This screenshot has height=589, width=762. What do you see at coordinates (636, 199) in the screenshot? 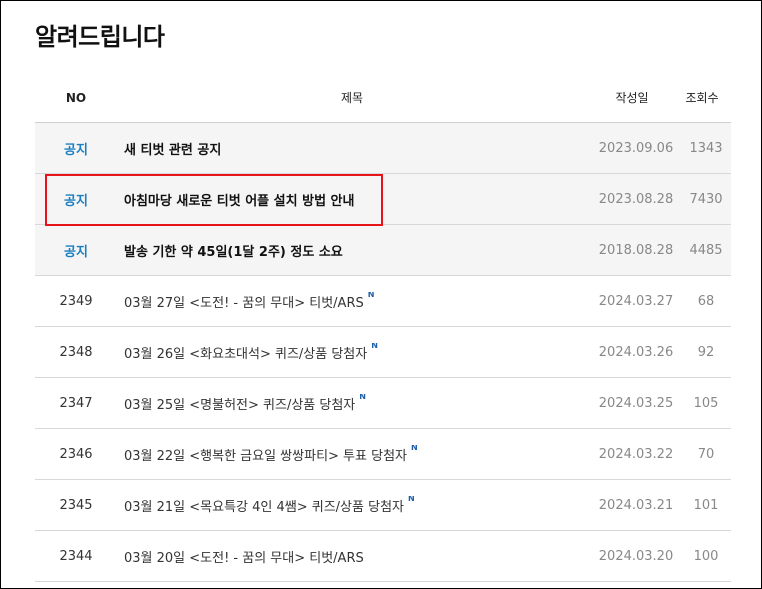
I see `post-date: 2023.08.28` at bounding box center [636, 199].